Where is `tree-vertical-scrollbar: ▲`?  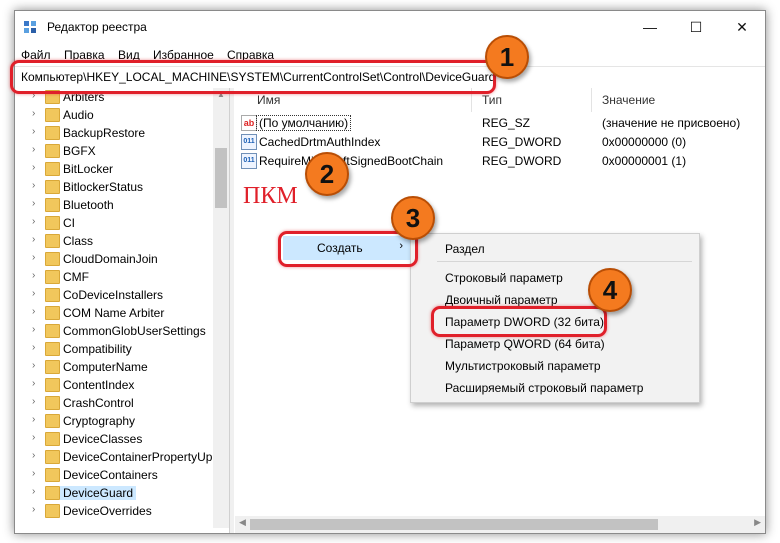 tree-vertical-scrollbar: ▲ is located at coordinates (221, 308).